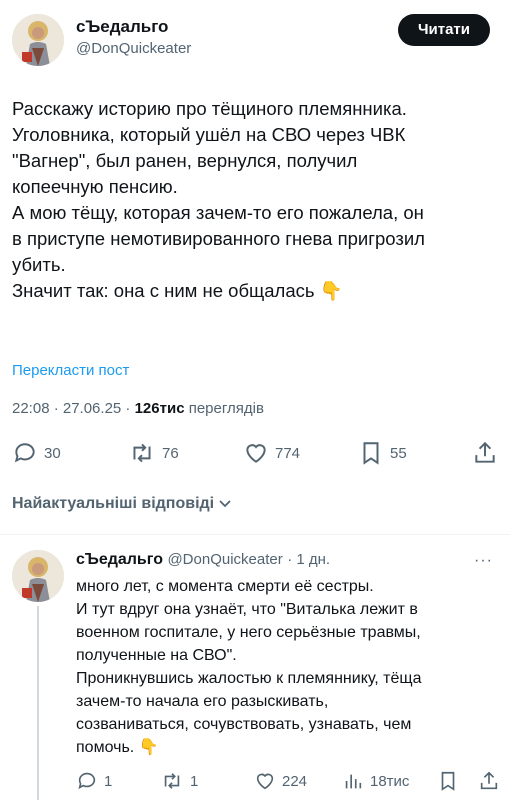  I want to click on bookmark-action: 55, so click(382, 453).